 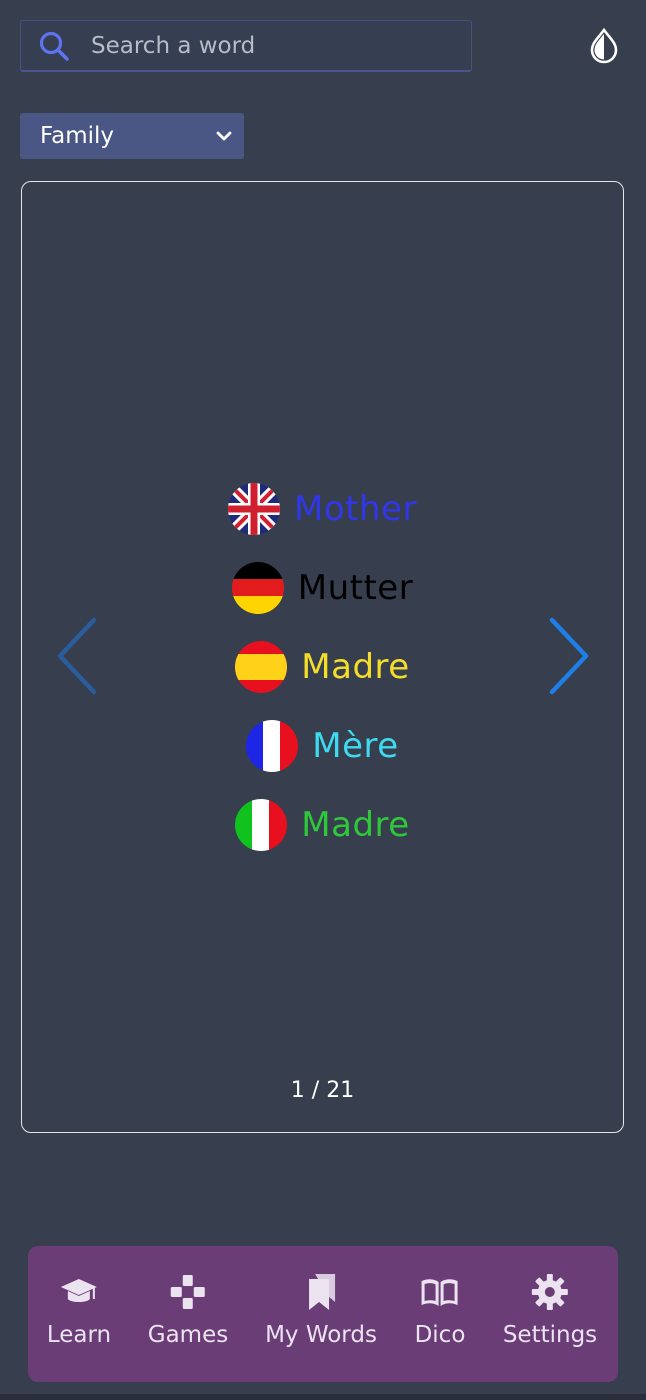 I want to click on translation-row-french: Mère, so click(x=322, y=745).